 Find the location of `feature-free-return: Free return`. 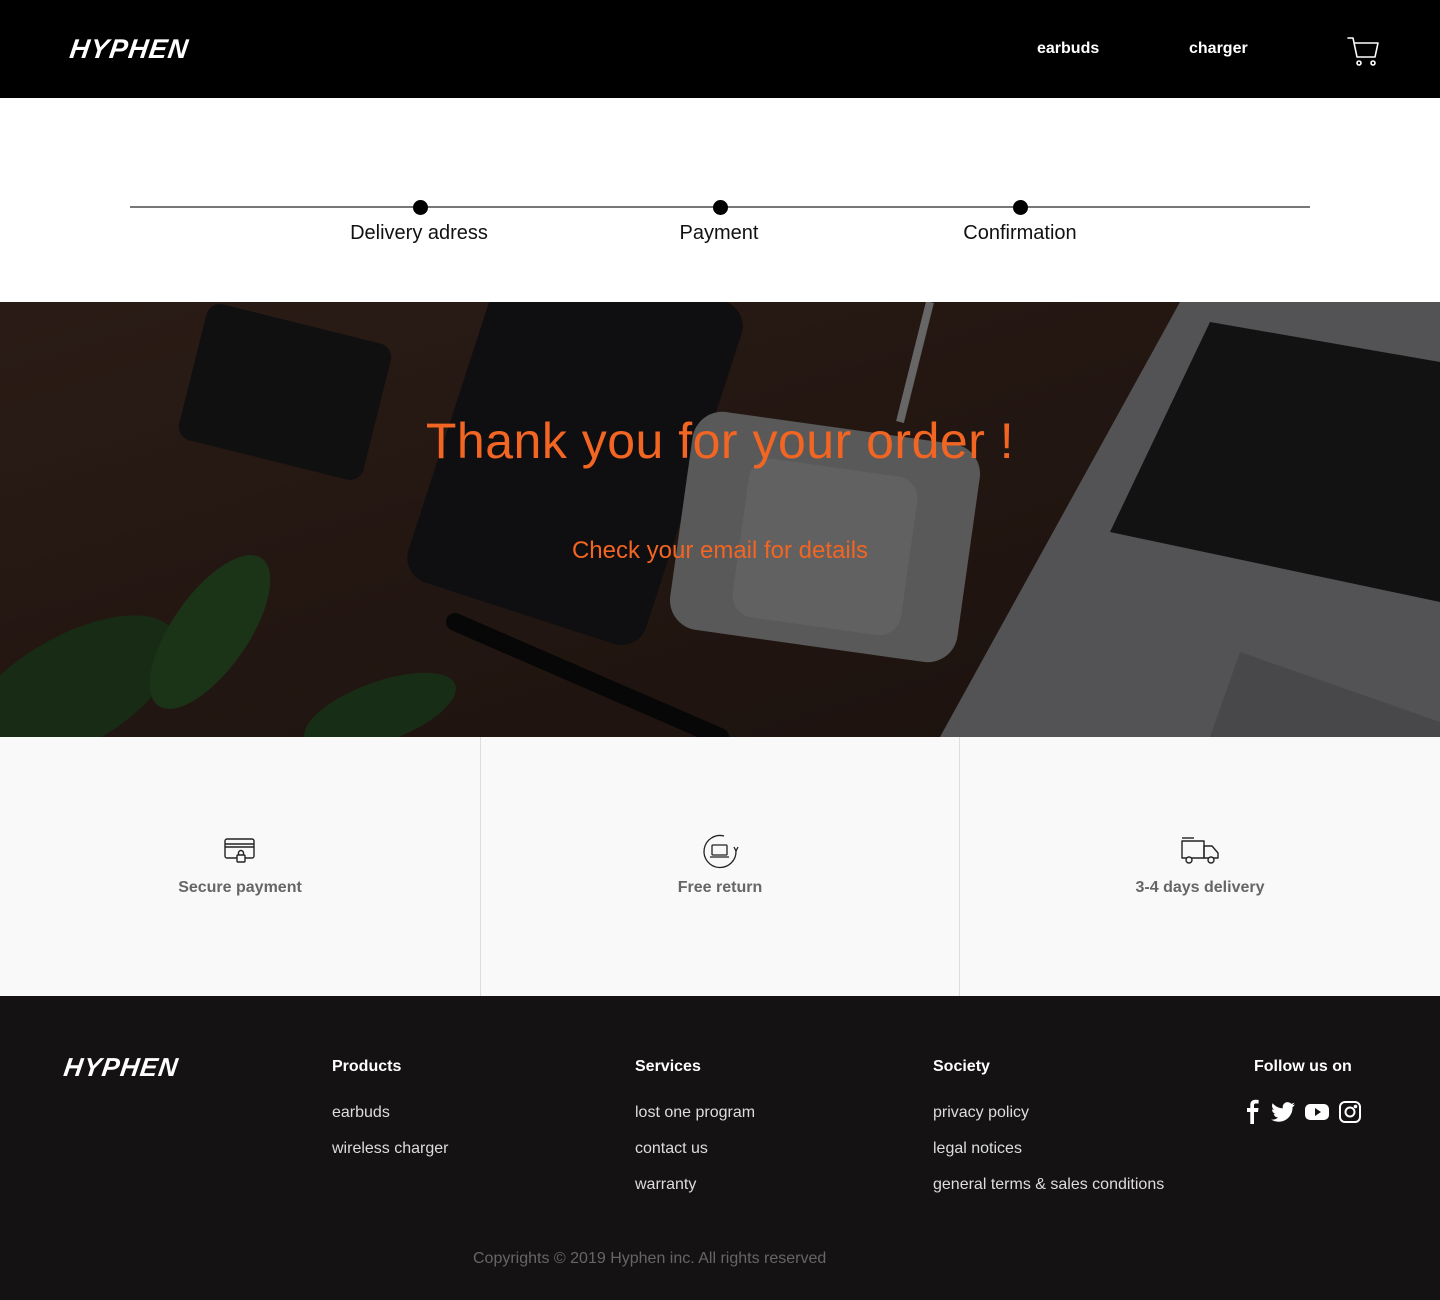

feature-free-return: Free return is located at coordinates (720, 866).